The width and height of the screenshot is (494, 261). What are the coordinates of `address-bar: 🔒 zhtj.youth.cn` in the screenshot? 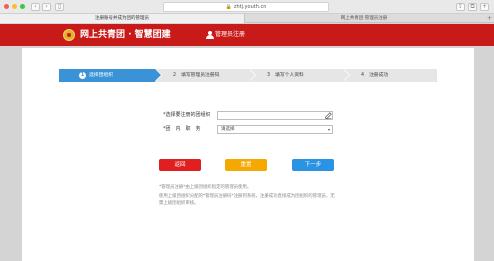 It's located at (246, 7).